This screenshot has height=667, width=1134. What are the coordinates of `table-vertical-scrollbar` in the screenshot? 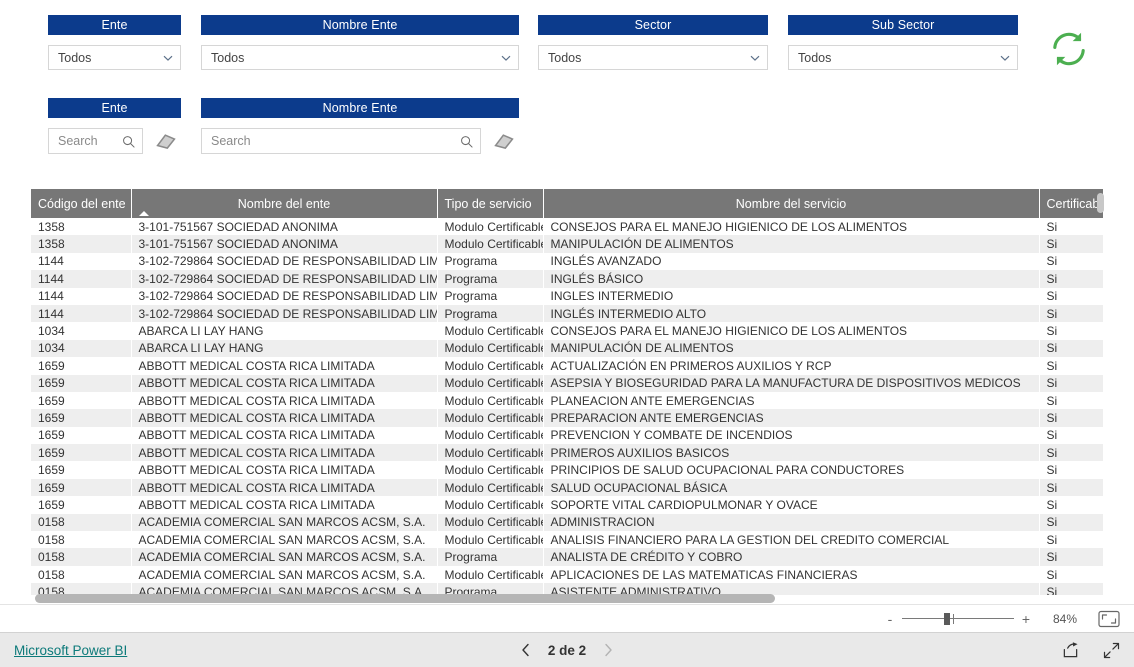 It's located at (1100, 203).